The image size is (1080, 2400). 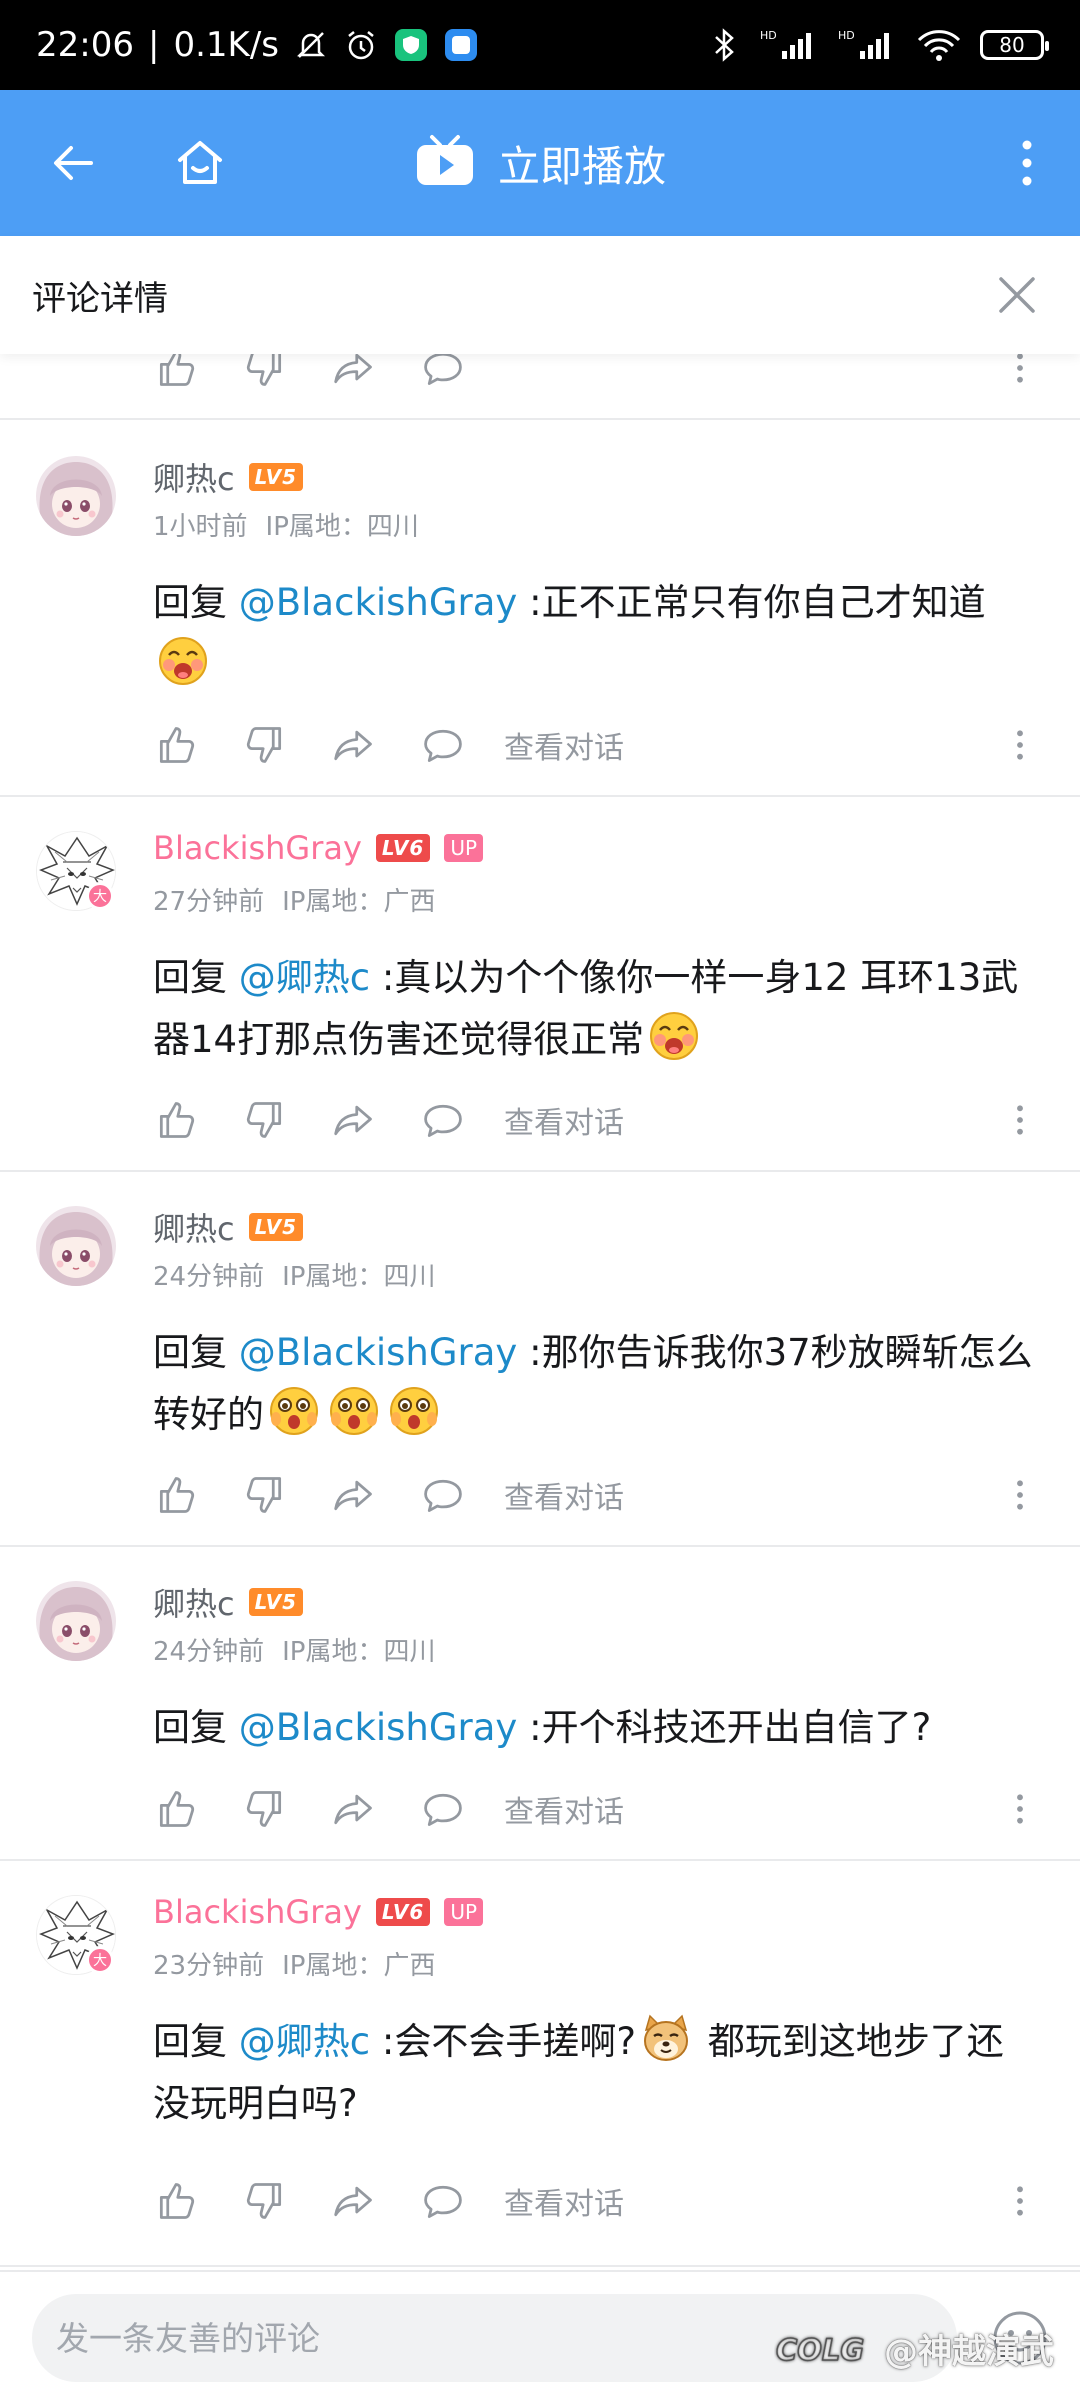 I want to click on play-now-title: 立即播放, so click(x=582, y=163).